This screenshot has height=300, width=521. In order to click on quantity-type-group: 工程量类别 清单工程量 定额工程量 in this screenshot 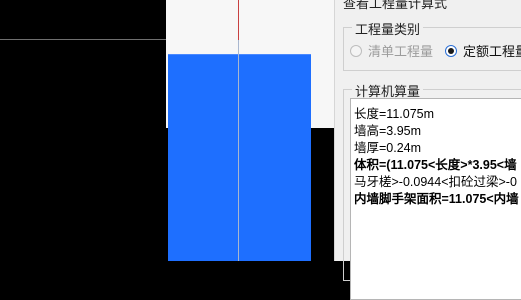, I will do `click(432, 45)`.